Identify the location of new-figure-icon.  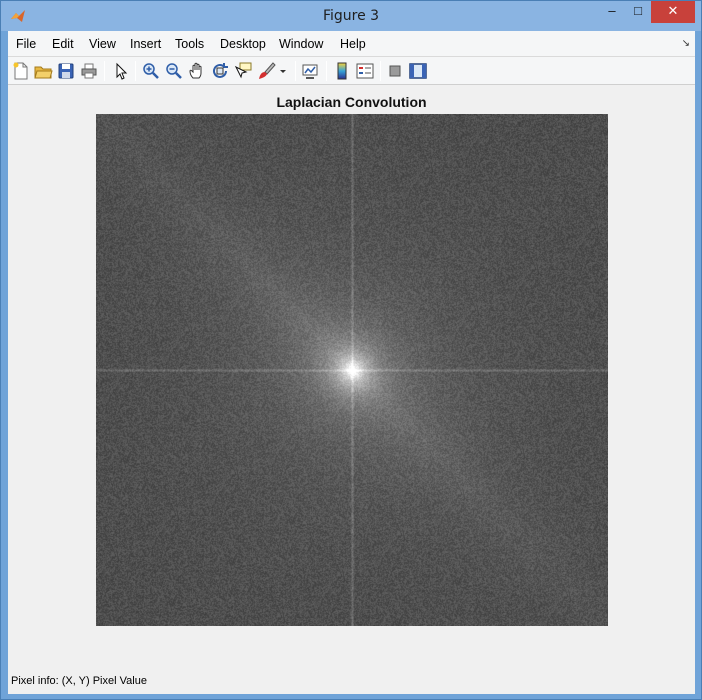
(21, 71).